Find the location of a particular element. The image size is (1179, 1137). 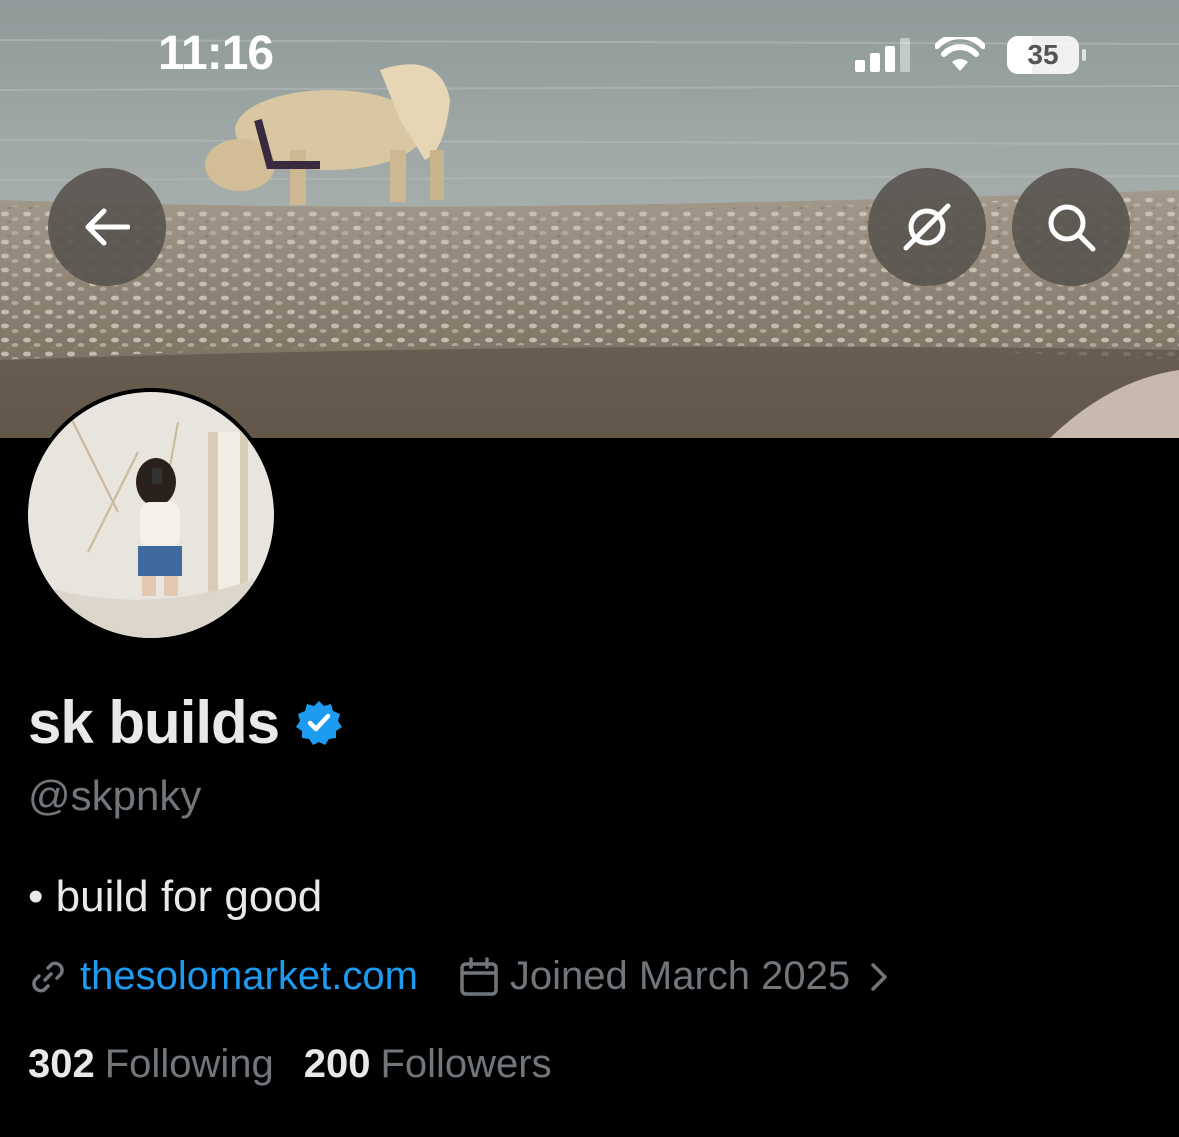

followers-label: Followers is located at coordinates (466, 1064).